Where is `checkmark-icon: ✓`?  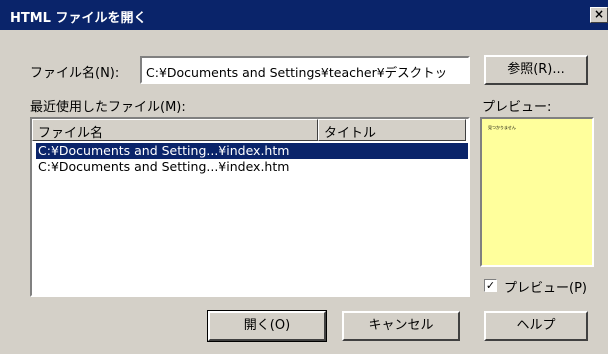
checkmark-icon: ✓ is located at coordinates (490, 285).